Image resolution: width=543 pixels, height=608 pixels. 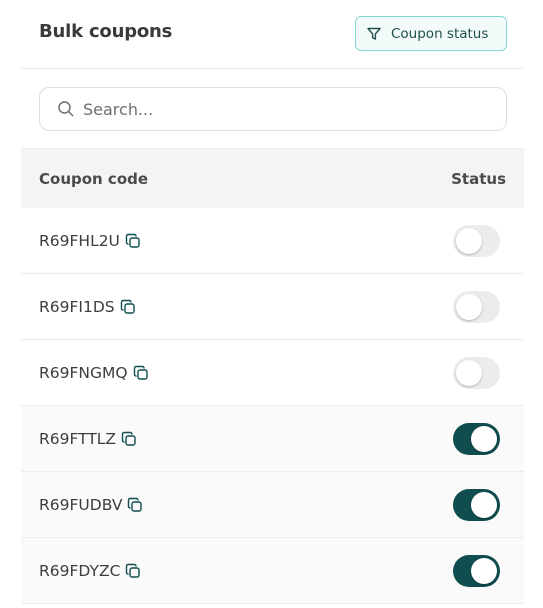 I want to click on coupon-code: R69FI1DS, so click(x=77, y=307).